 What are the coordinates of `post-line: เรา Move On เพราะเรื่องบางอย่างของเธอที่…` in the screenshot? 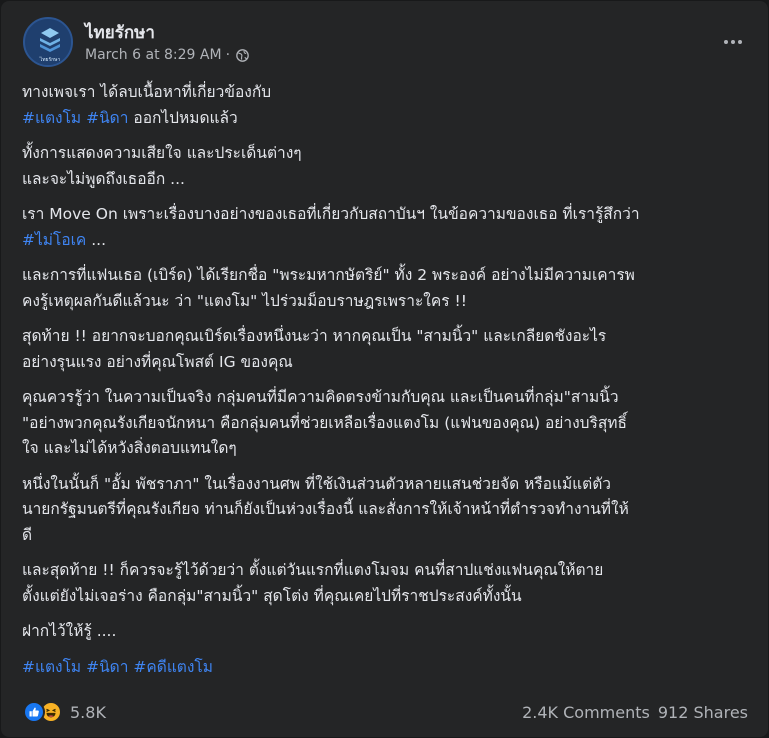 It's located at (386, 215).